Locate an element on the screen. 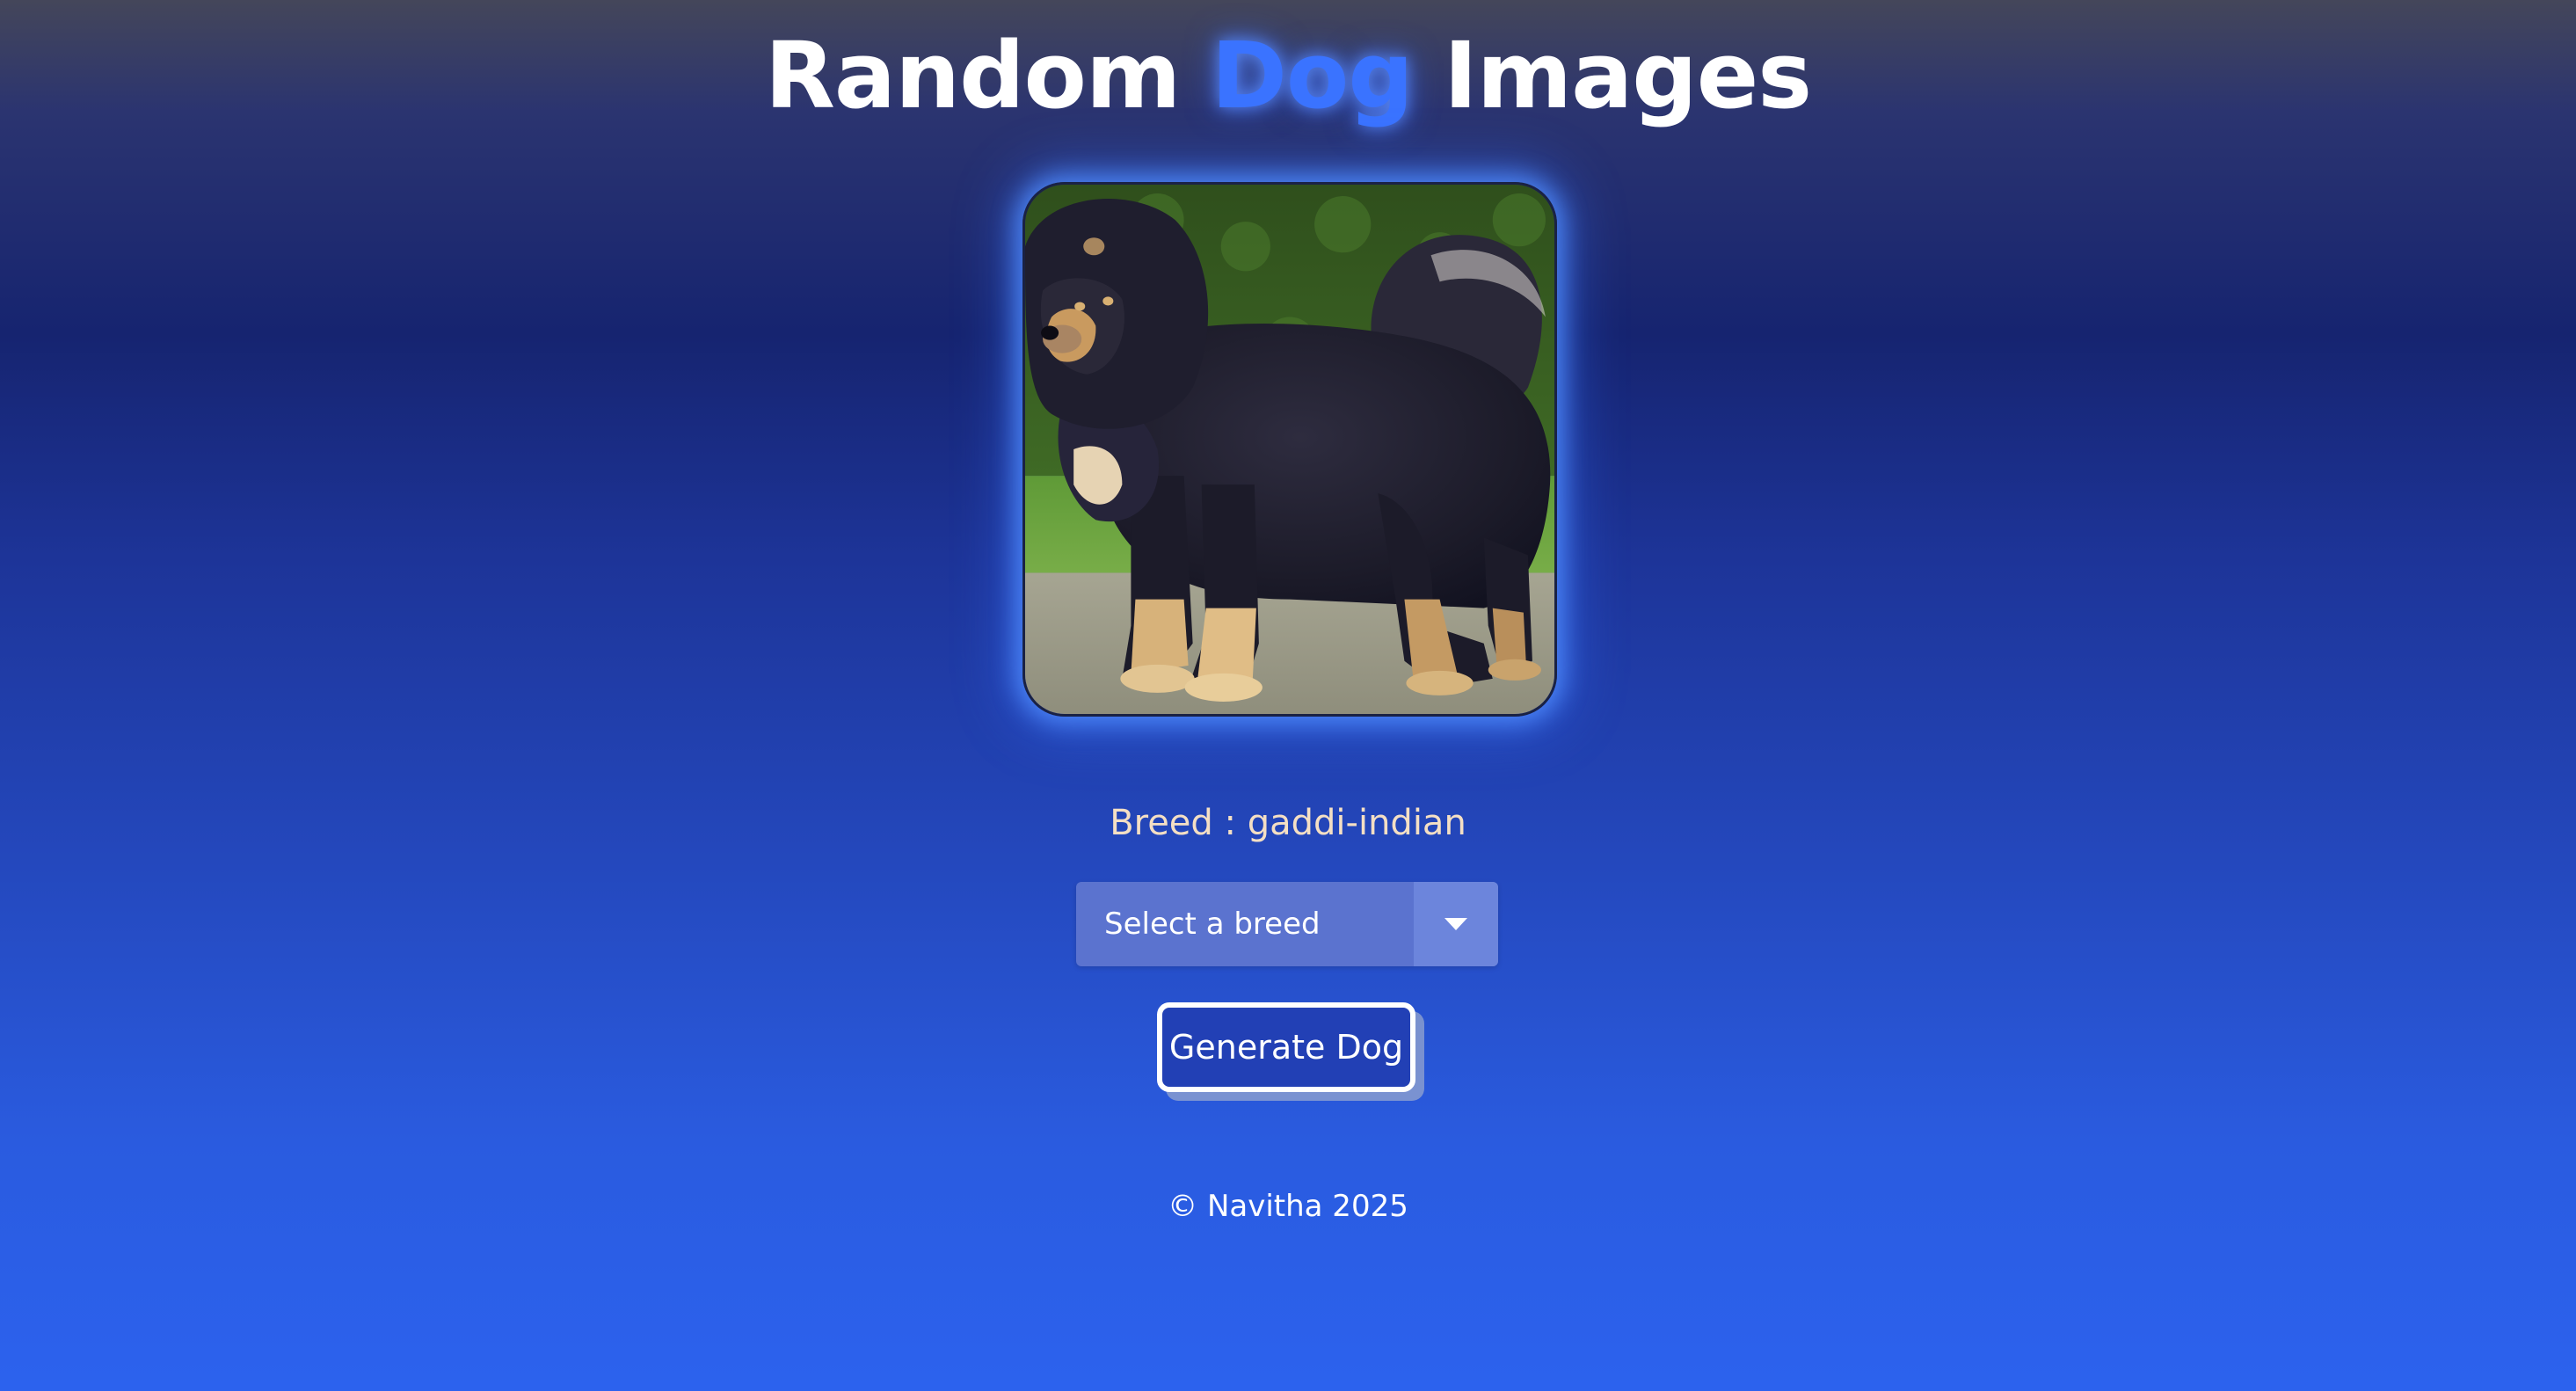  breed-select: Select a breed is located at coordinates (1287, 924).